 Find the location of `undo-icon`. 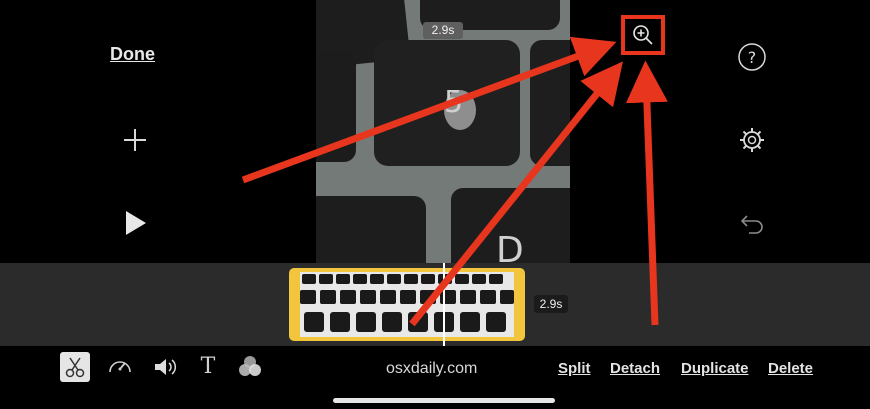

undo-icon is located at coordinates (751, 224).